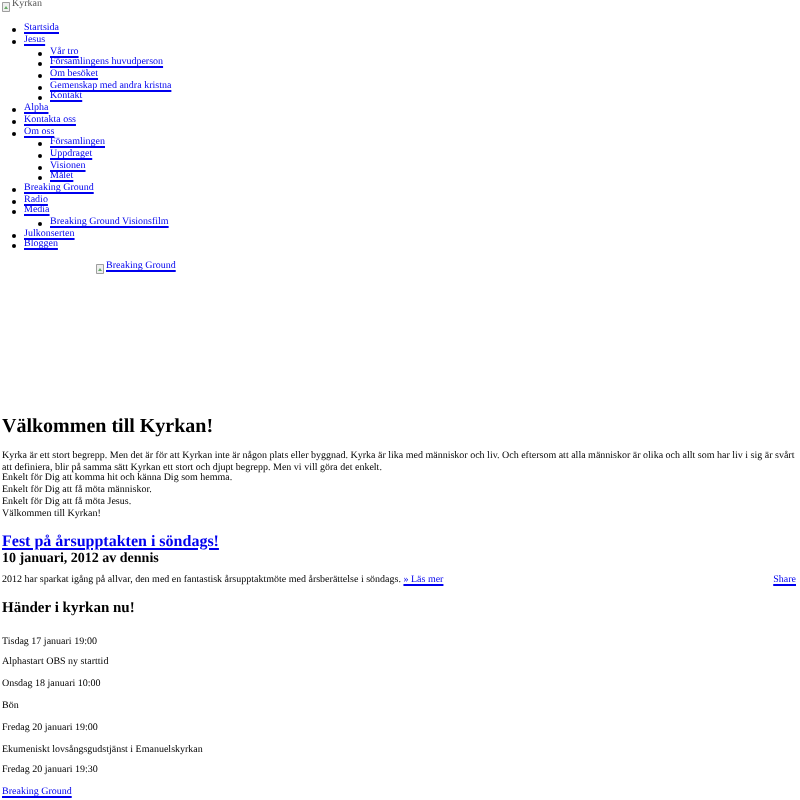 This screenshot has width=800, height=800. What do you see at coordinates (110, 540) in the screenshot?
I see `post-title-link: Fest på årsupptakten i söndags!` at bounding box center [110, 540].